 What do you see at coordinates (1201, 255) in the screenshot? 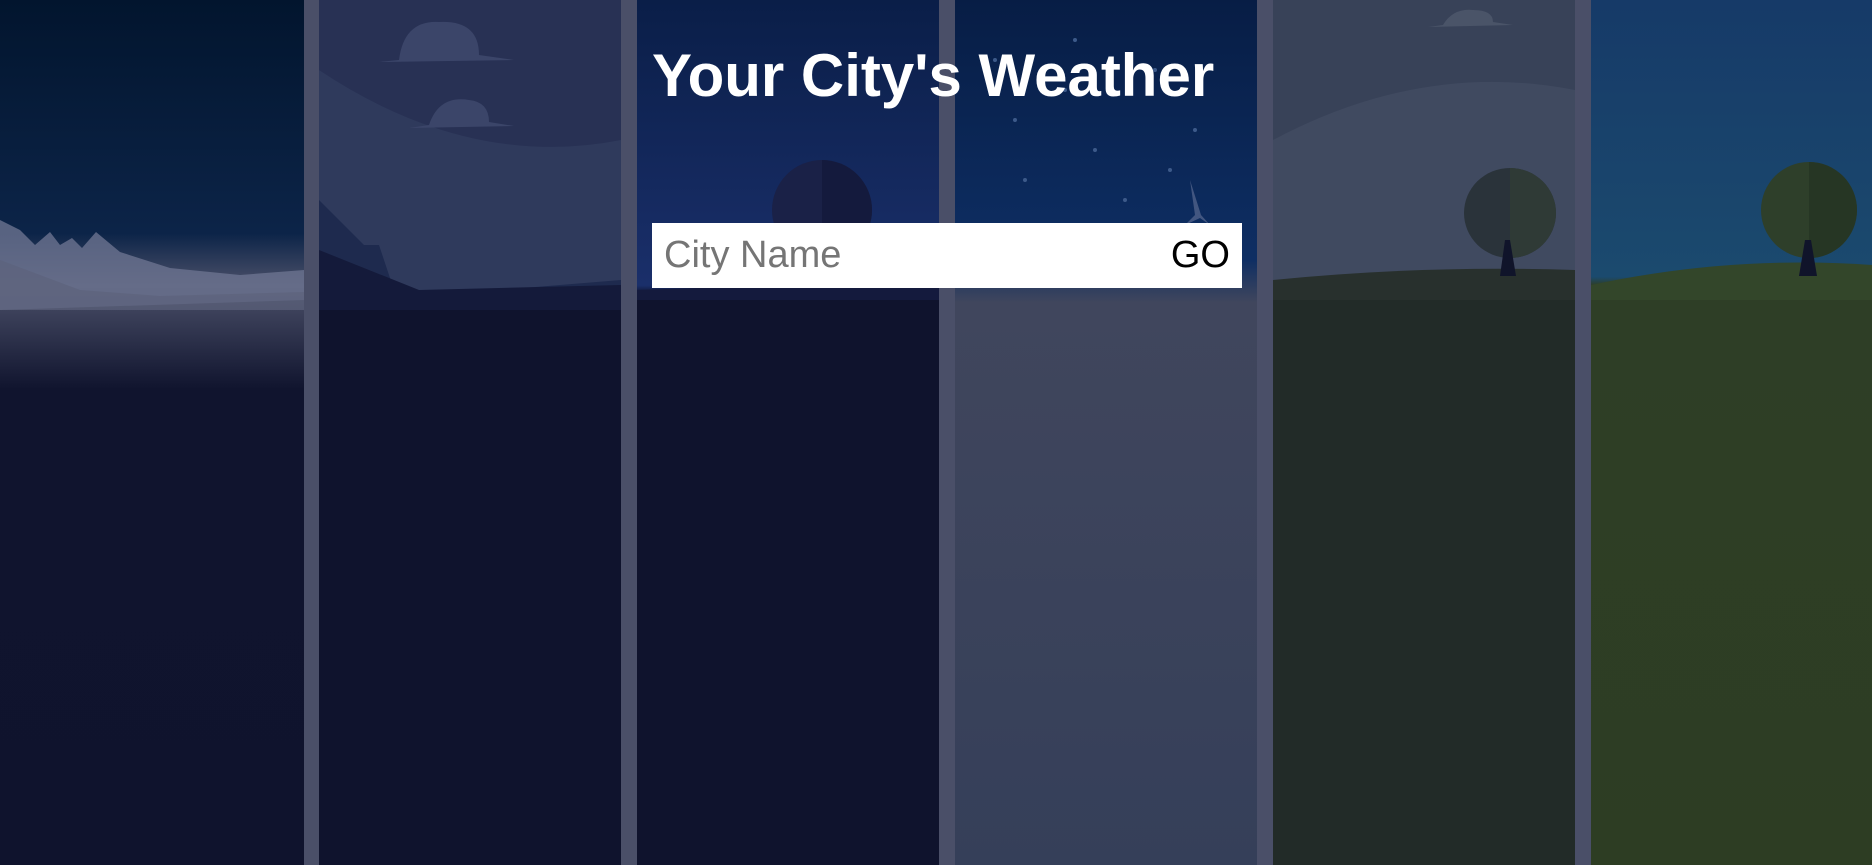
I see `go-button: GO` at bounding box center [1201, 255].